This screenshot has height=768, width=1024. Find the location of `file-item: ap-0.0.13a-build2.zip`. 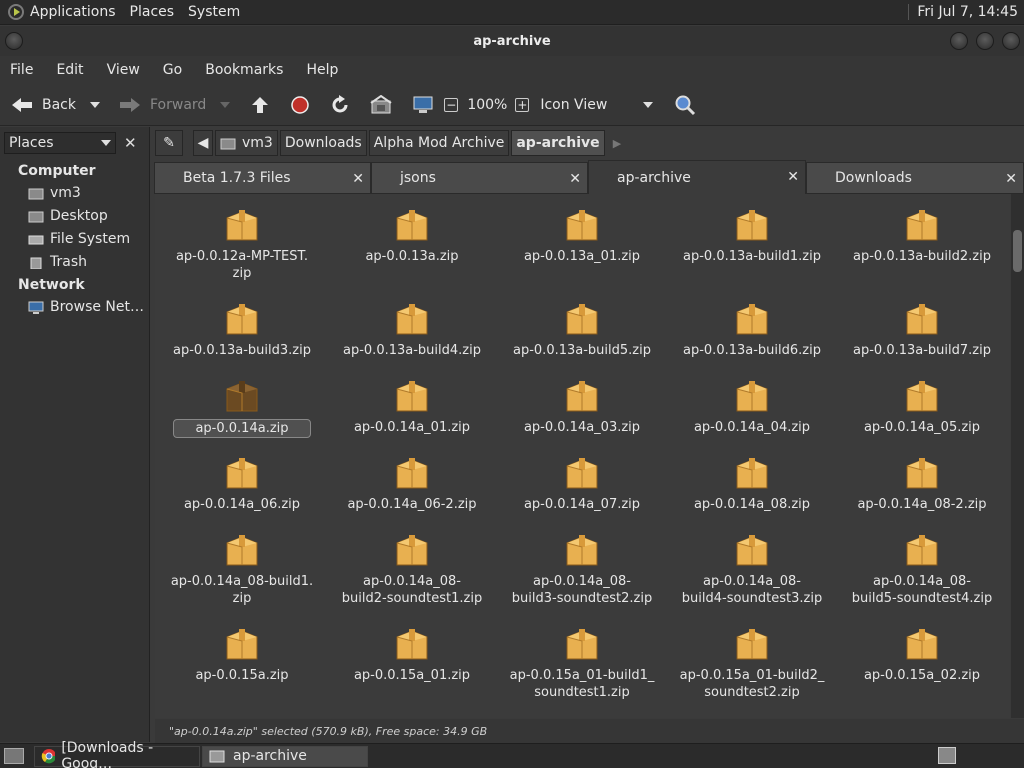

file-item: ap-0.0.13a-build2.zip is located at coordinates (922, 235).